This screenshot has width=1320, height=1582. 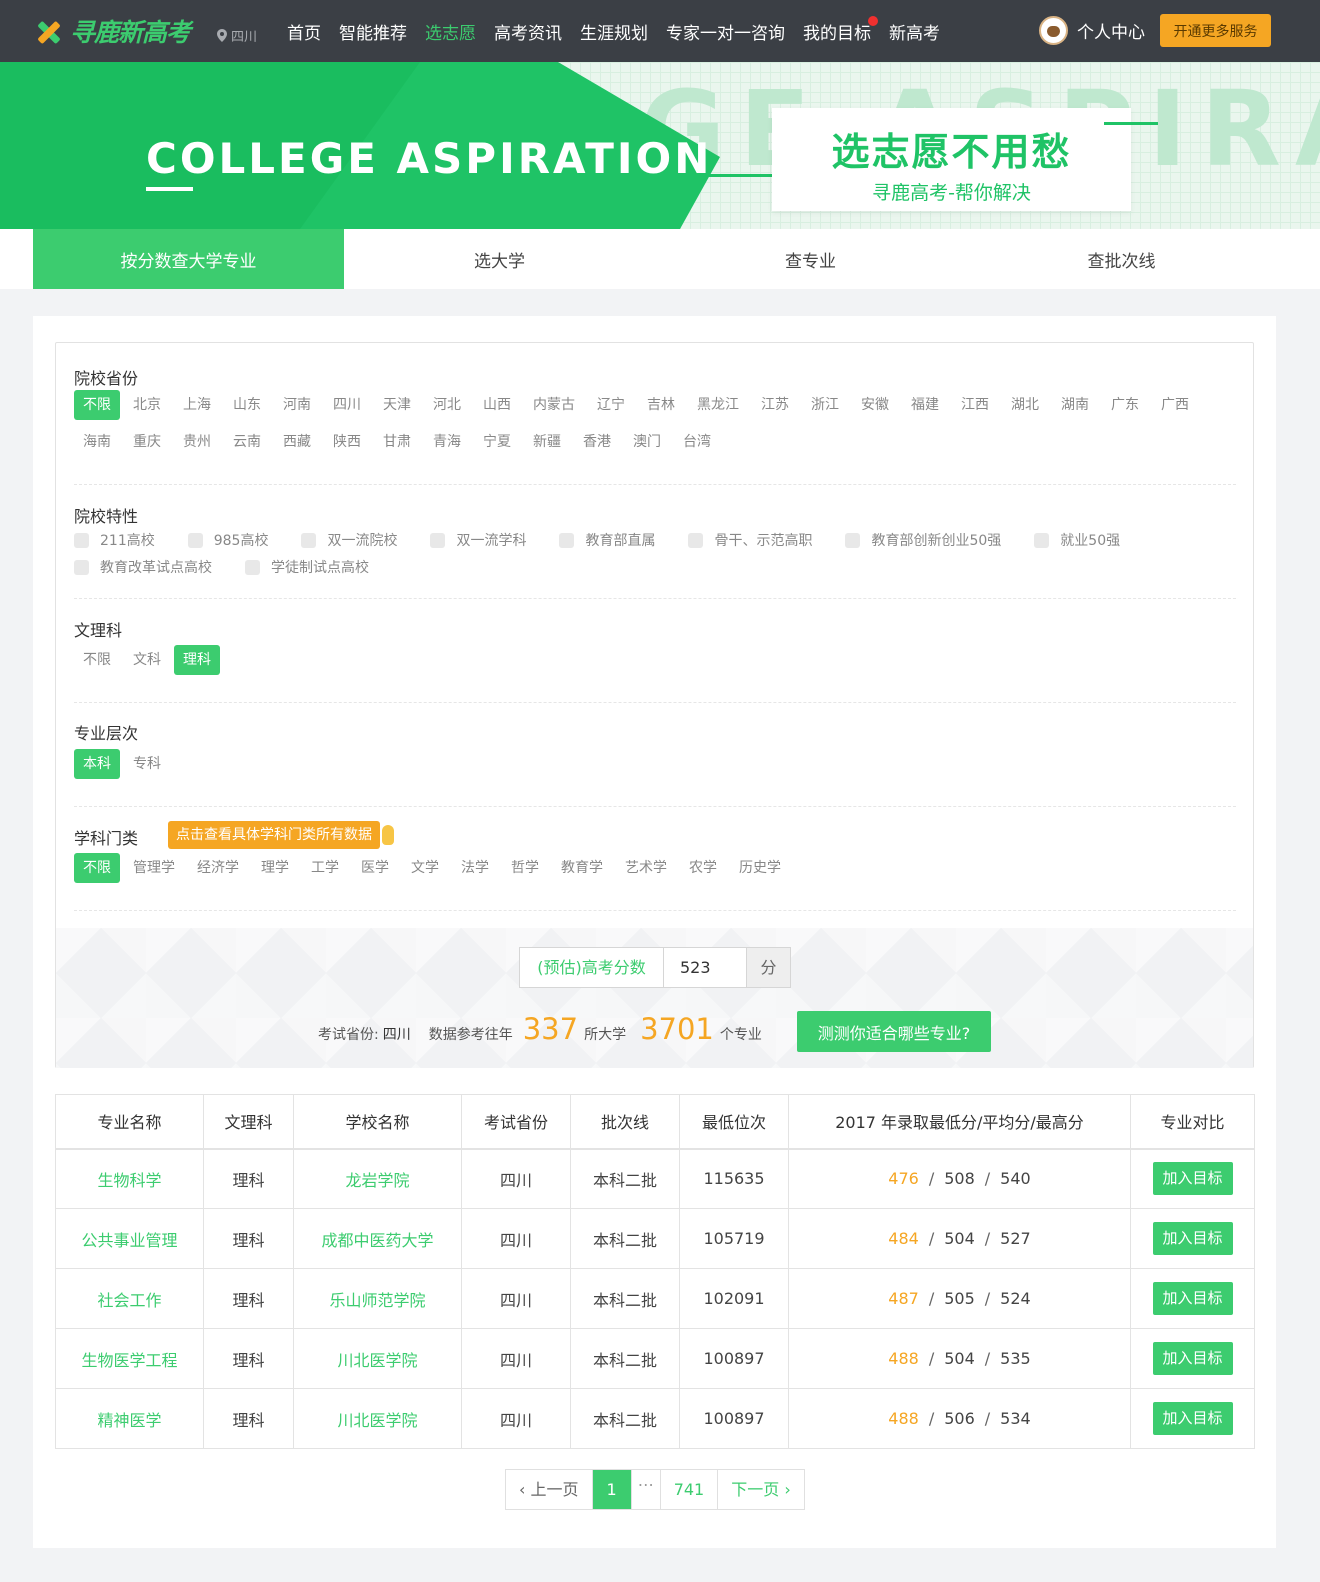 What do you see at coordinates (1125, 405) in the screenshot?
I see `province-option: 广东` at bounding box center [1125, 405].